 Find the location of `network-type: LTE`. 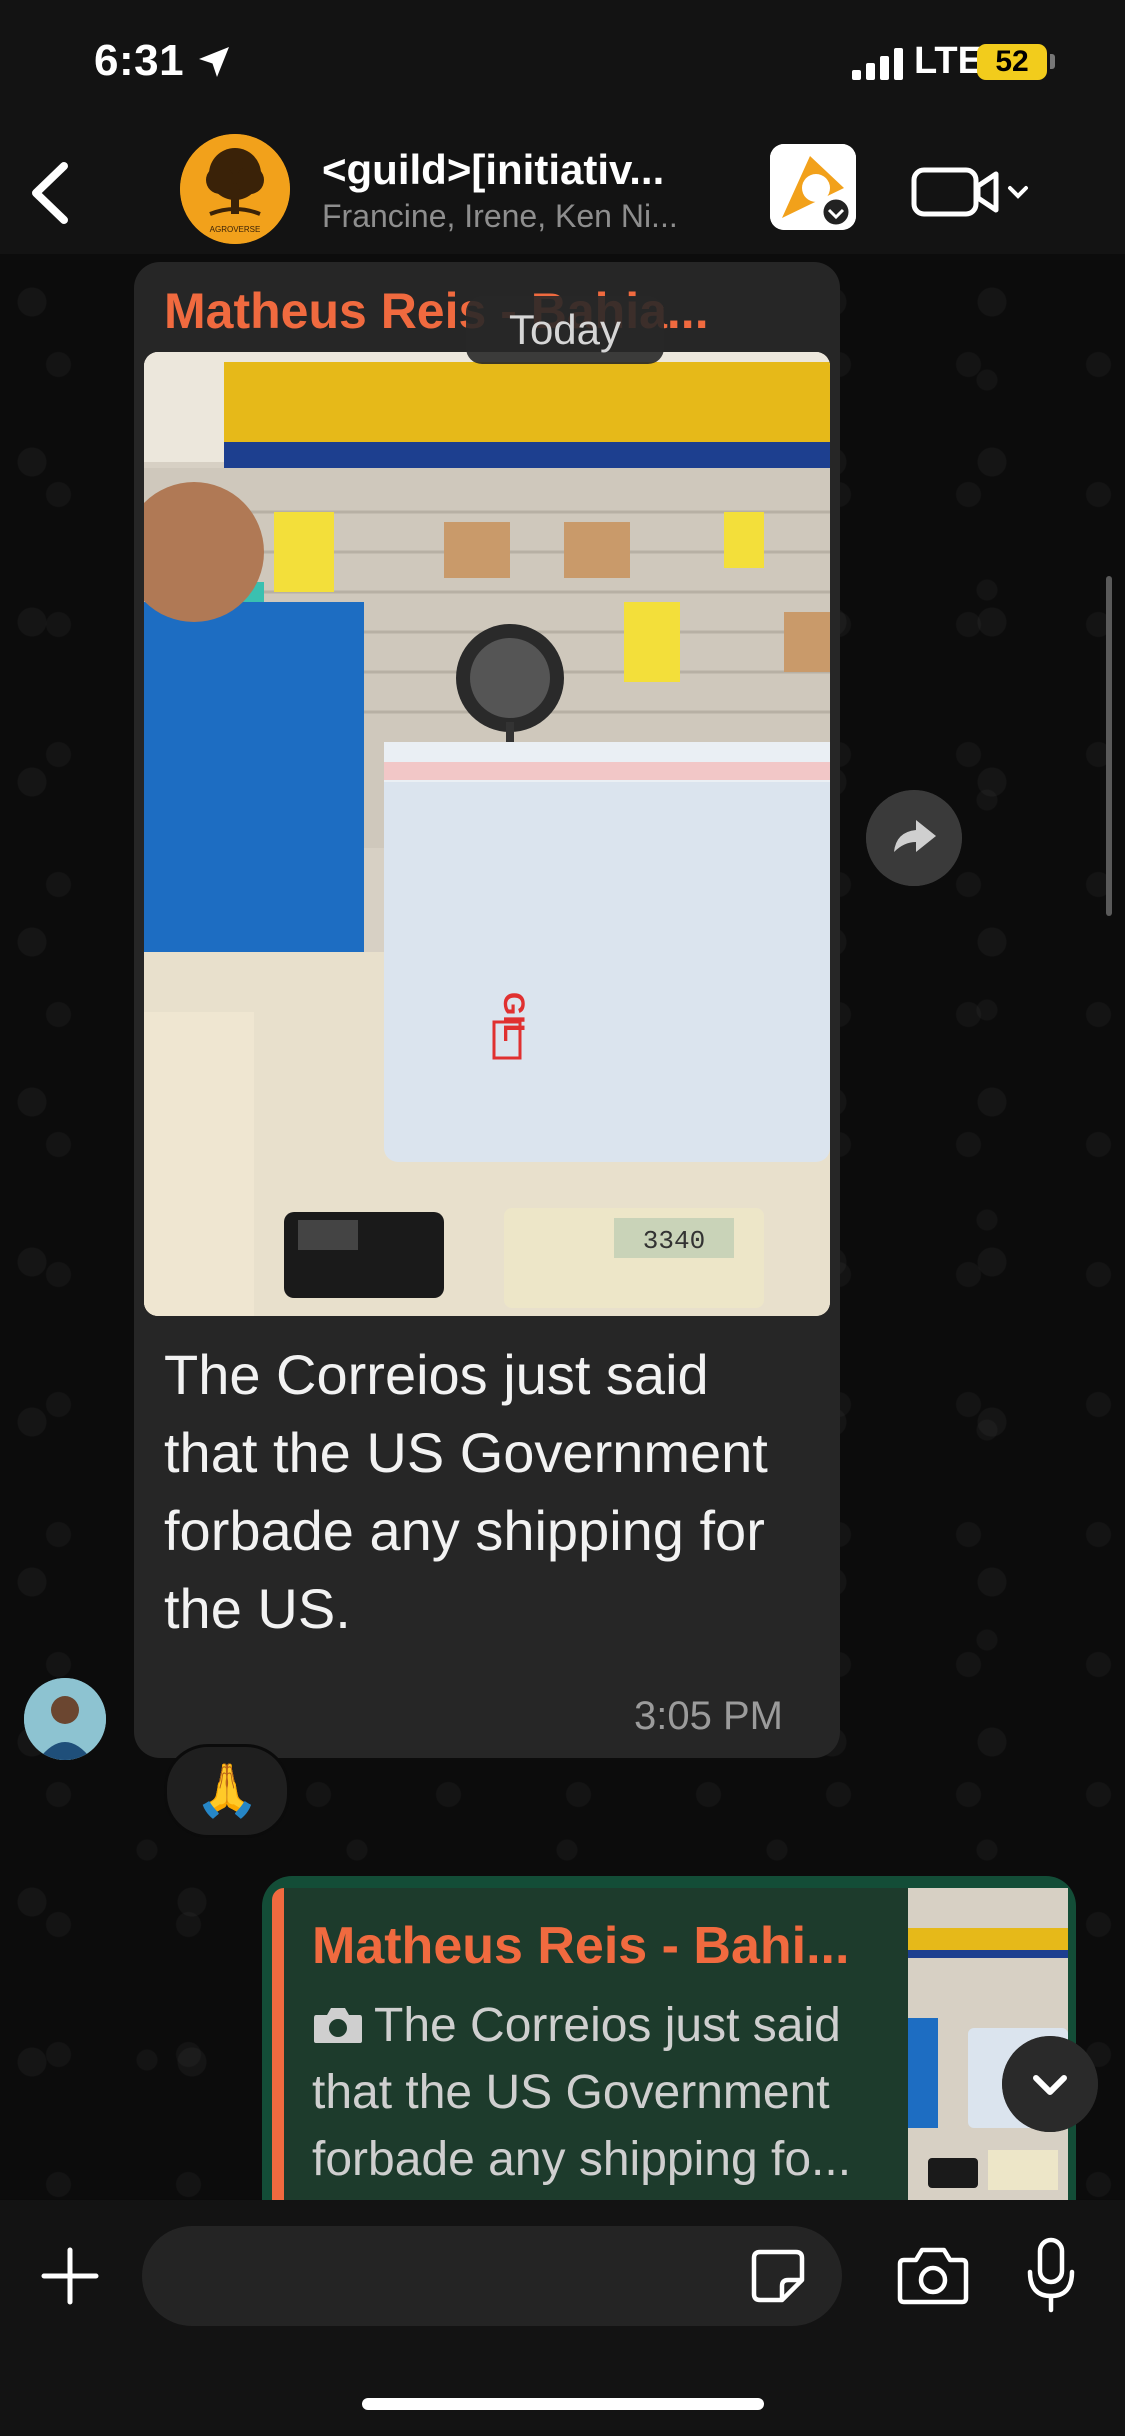

network-type: LTE is located at coordinates (948, 61).